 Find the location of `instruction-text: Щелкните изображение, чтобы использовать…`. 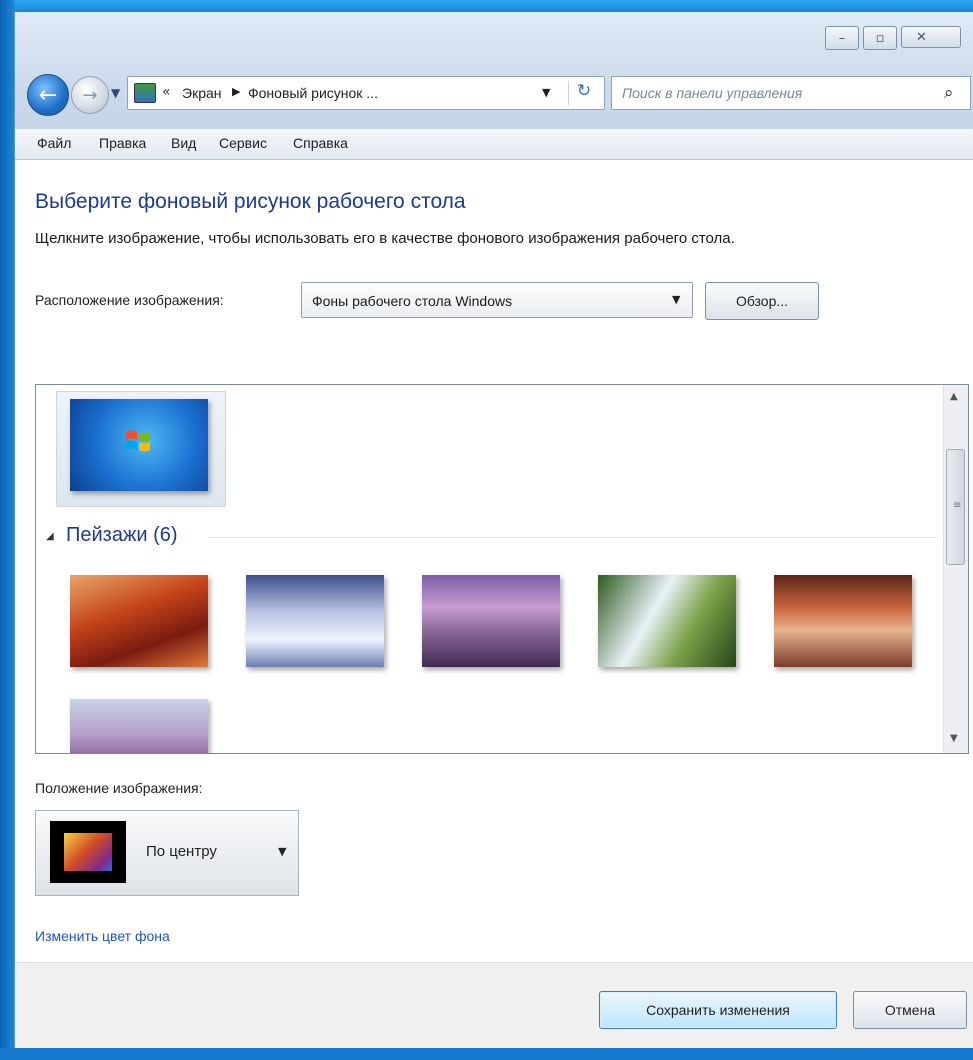

instruction-text: Щелкните изображение, чтобы использовать… is located at coordinates (385, 238).